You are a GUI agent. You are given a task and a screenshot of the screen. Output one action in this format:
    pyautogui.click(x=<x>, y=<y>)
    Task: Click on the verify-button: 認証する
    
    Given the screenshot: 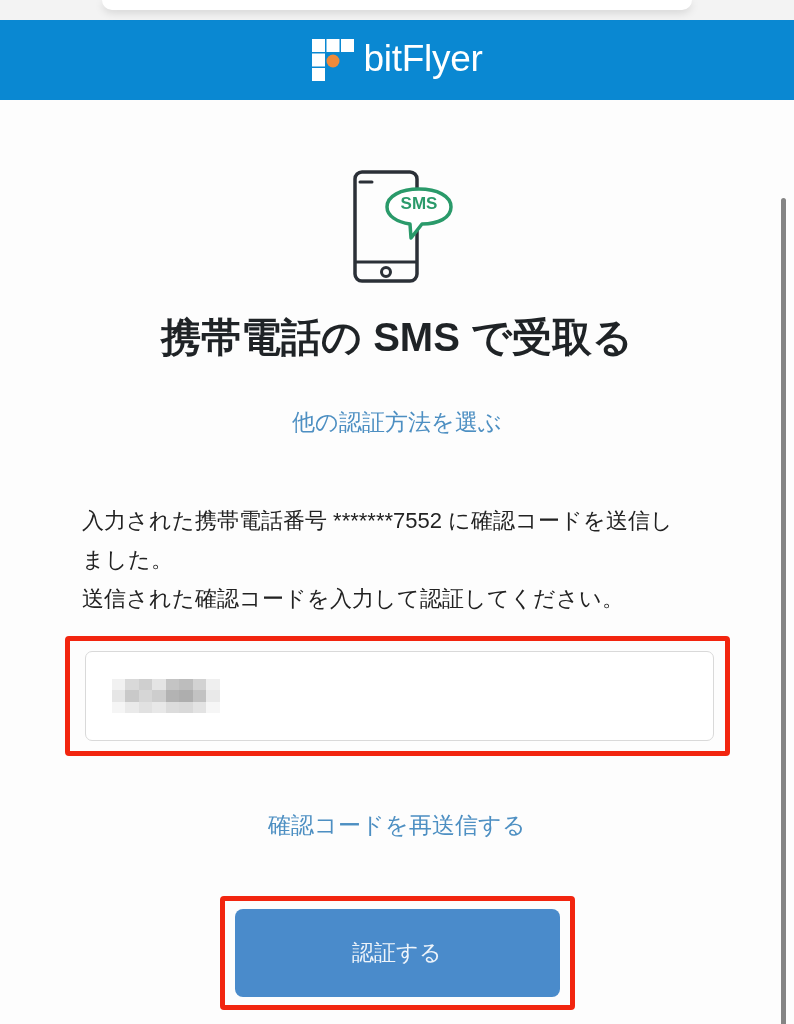 What is the action you would take?
    pyautogui.click(x=397, y=953)
    